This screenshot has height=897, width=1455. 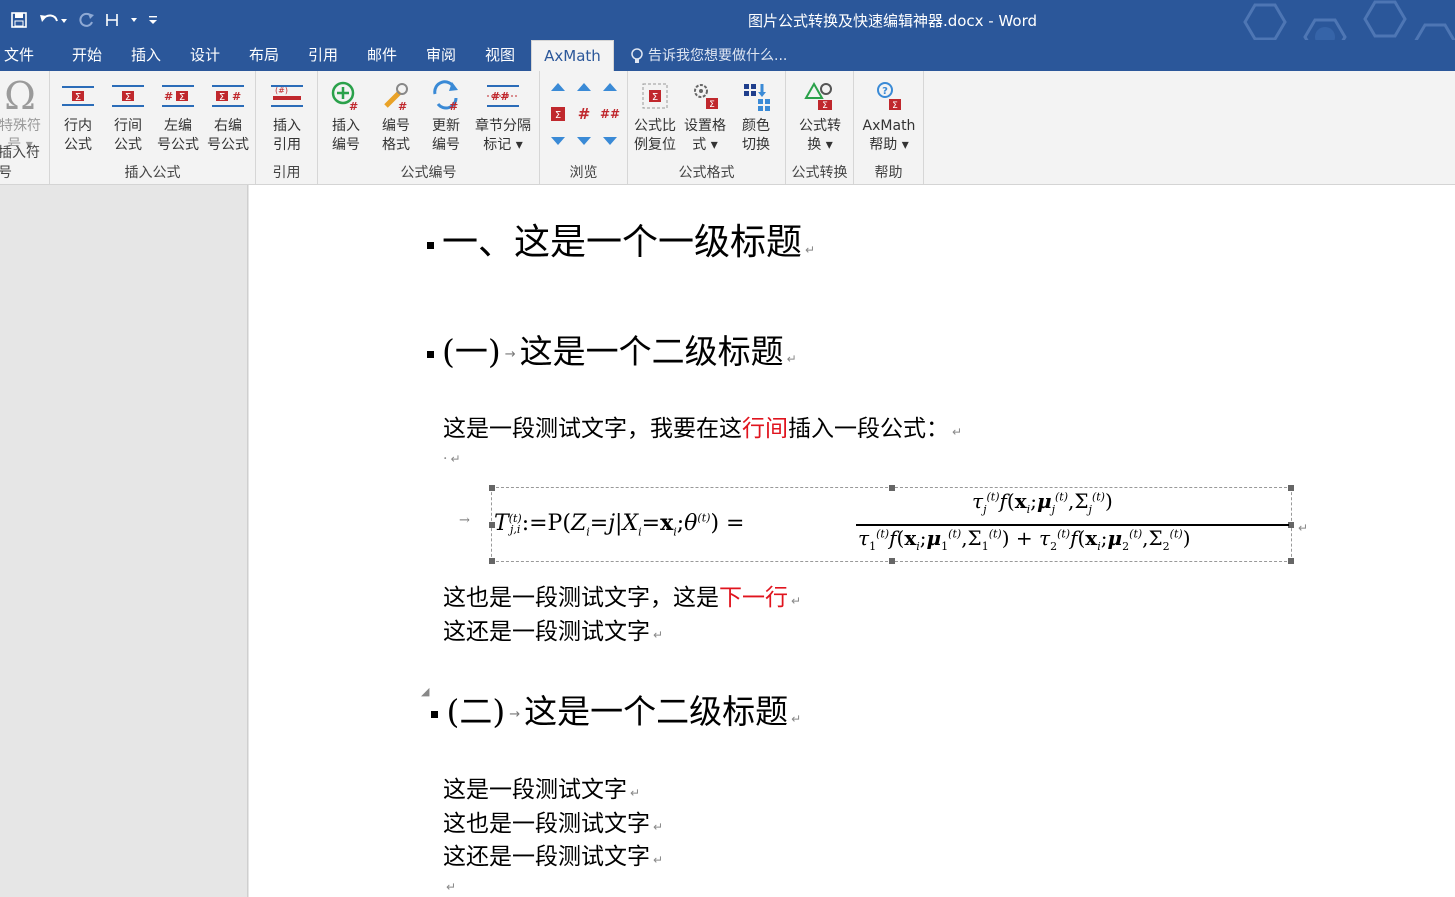 What do you see at coordinates (396, 96) in the screenshot?
I see `number-format-icon: #` at bounding box center [396, 96].